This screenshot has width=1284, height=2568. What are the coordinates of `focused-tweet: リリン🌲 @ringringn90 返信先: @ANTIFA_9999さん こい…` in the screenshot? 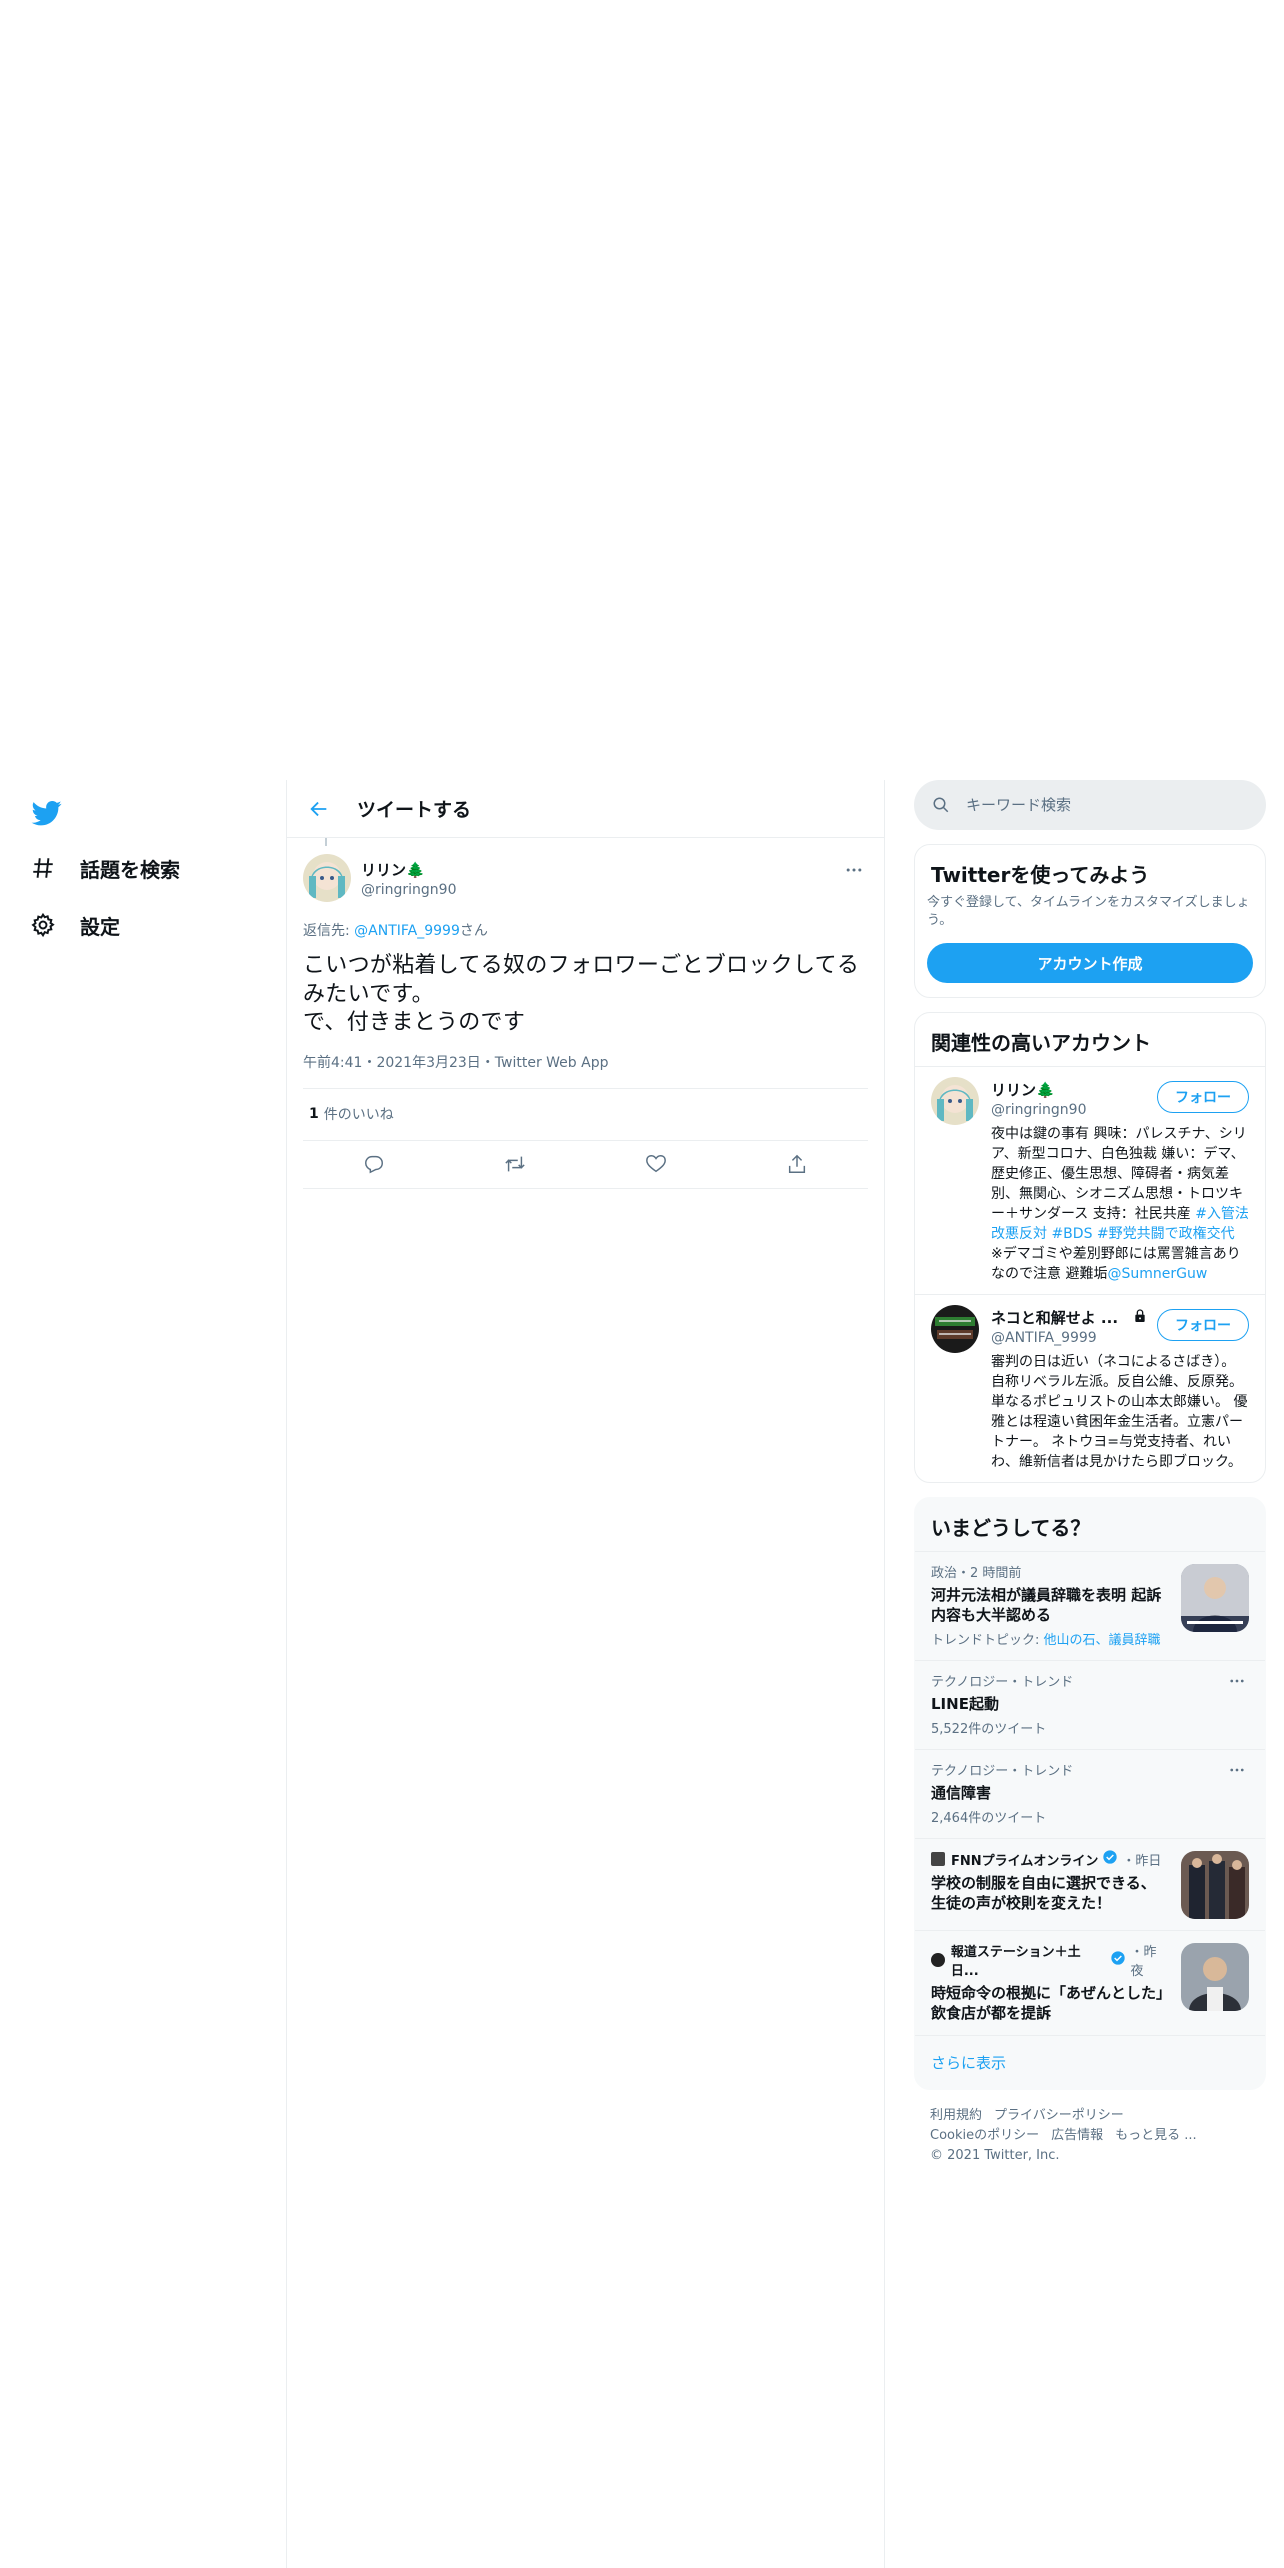 It's located at (585, 1013).